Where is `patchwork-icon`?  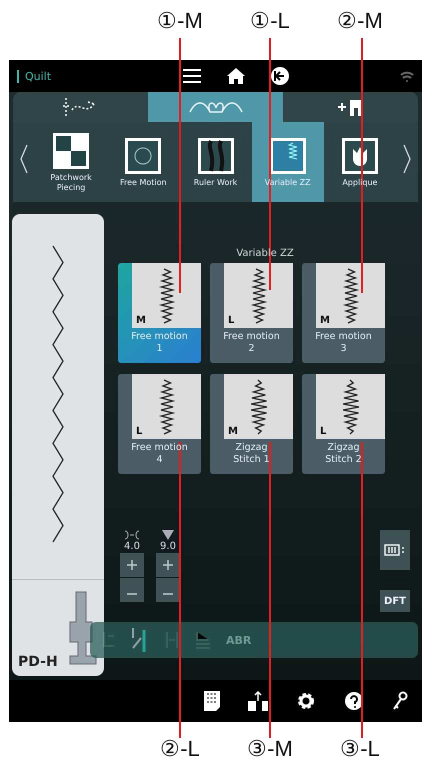
patchwork-icon is located at coordinates (71, 151).